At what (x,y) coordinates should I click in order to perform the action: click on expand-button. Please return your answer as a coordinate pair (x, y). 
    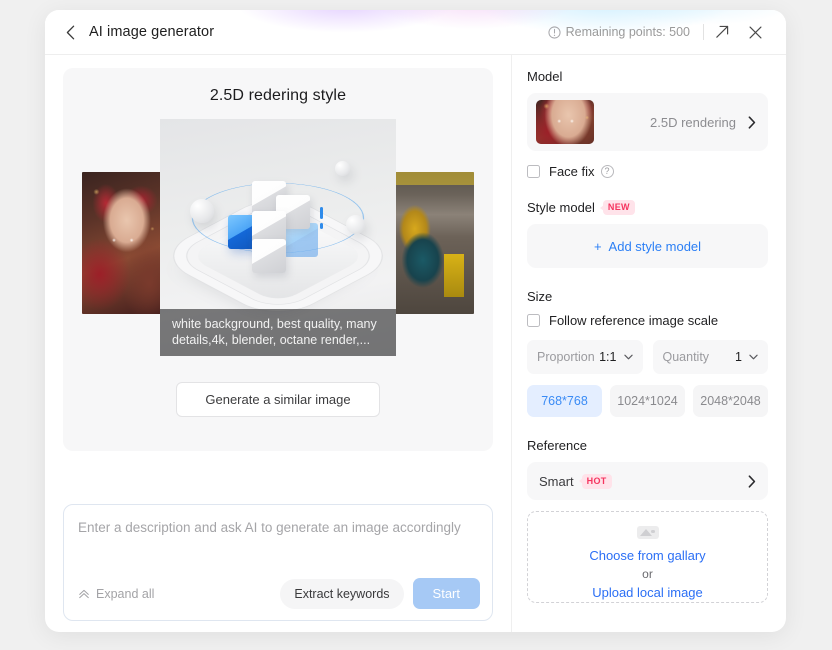
    Looking at the image, I should click on (721, 32).